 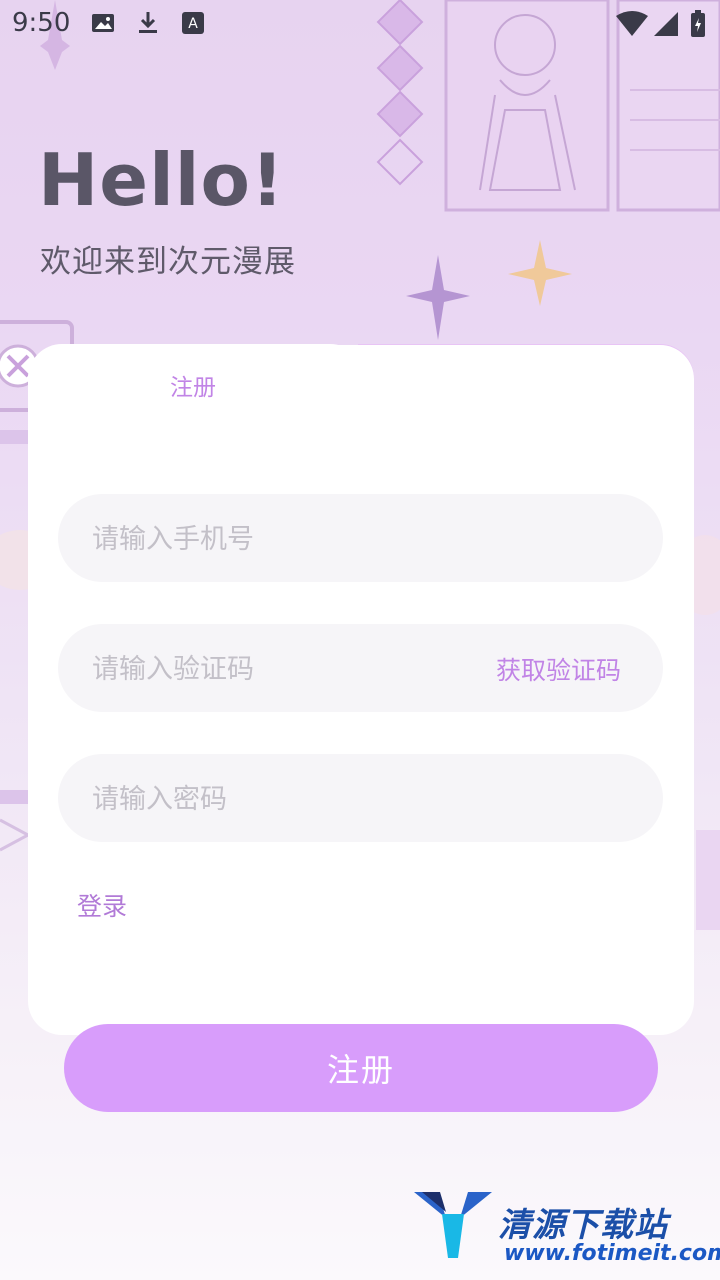 What do you see at coordinates (528, 440) in the screenshot?
I see `tab-connector` at bounding box center [528, 440].